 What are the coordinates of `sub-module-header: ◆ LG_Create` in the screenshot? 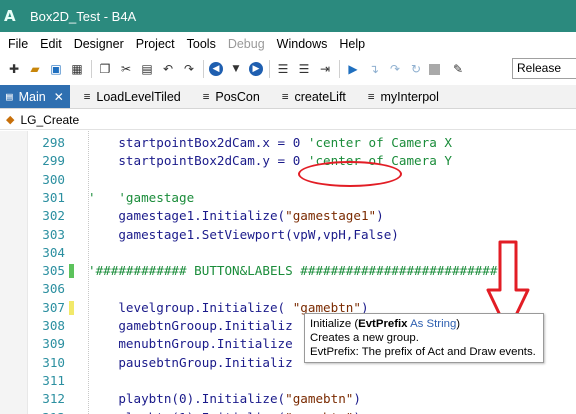 It's located at (288, 120).